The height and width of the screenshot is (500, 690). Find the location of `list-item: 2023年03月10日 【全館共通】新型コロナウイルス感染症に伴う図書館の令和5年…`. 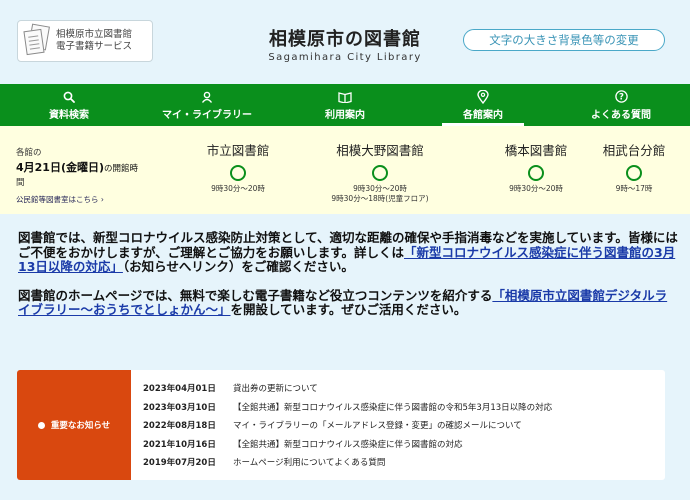

list-item: 2023年03月10日 【全館共通】新型コロナウイルス感染症に伴う図書館の令和5年… is located at coordinates (347, 407).